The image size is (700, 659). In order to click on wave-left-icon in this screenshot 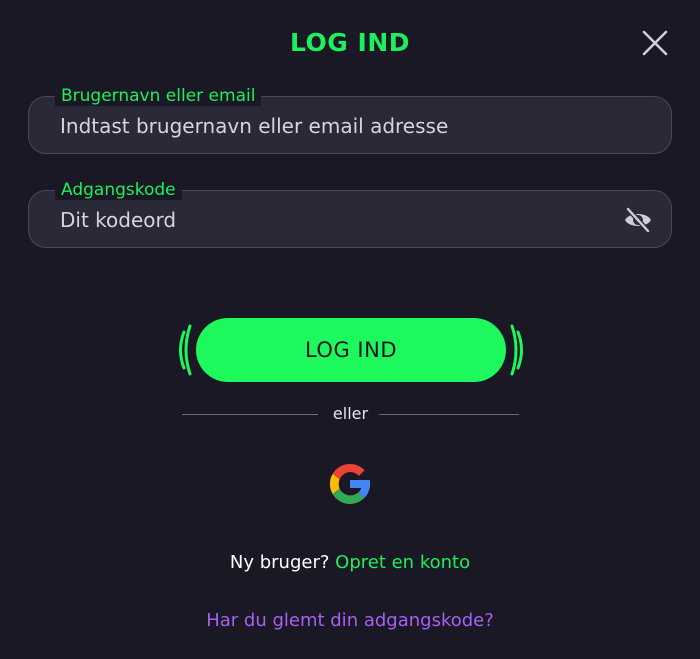, I will do `click(185, 350)`.